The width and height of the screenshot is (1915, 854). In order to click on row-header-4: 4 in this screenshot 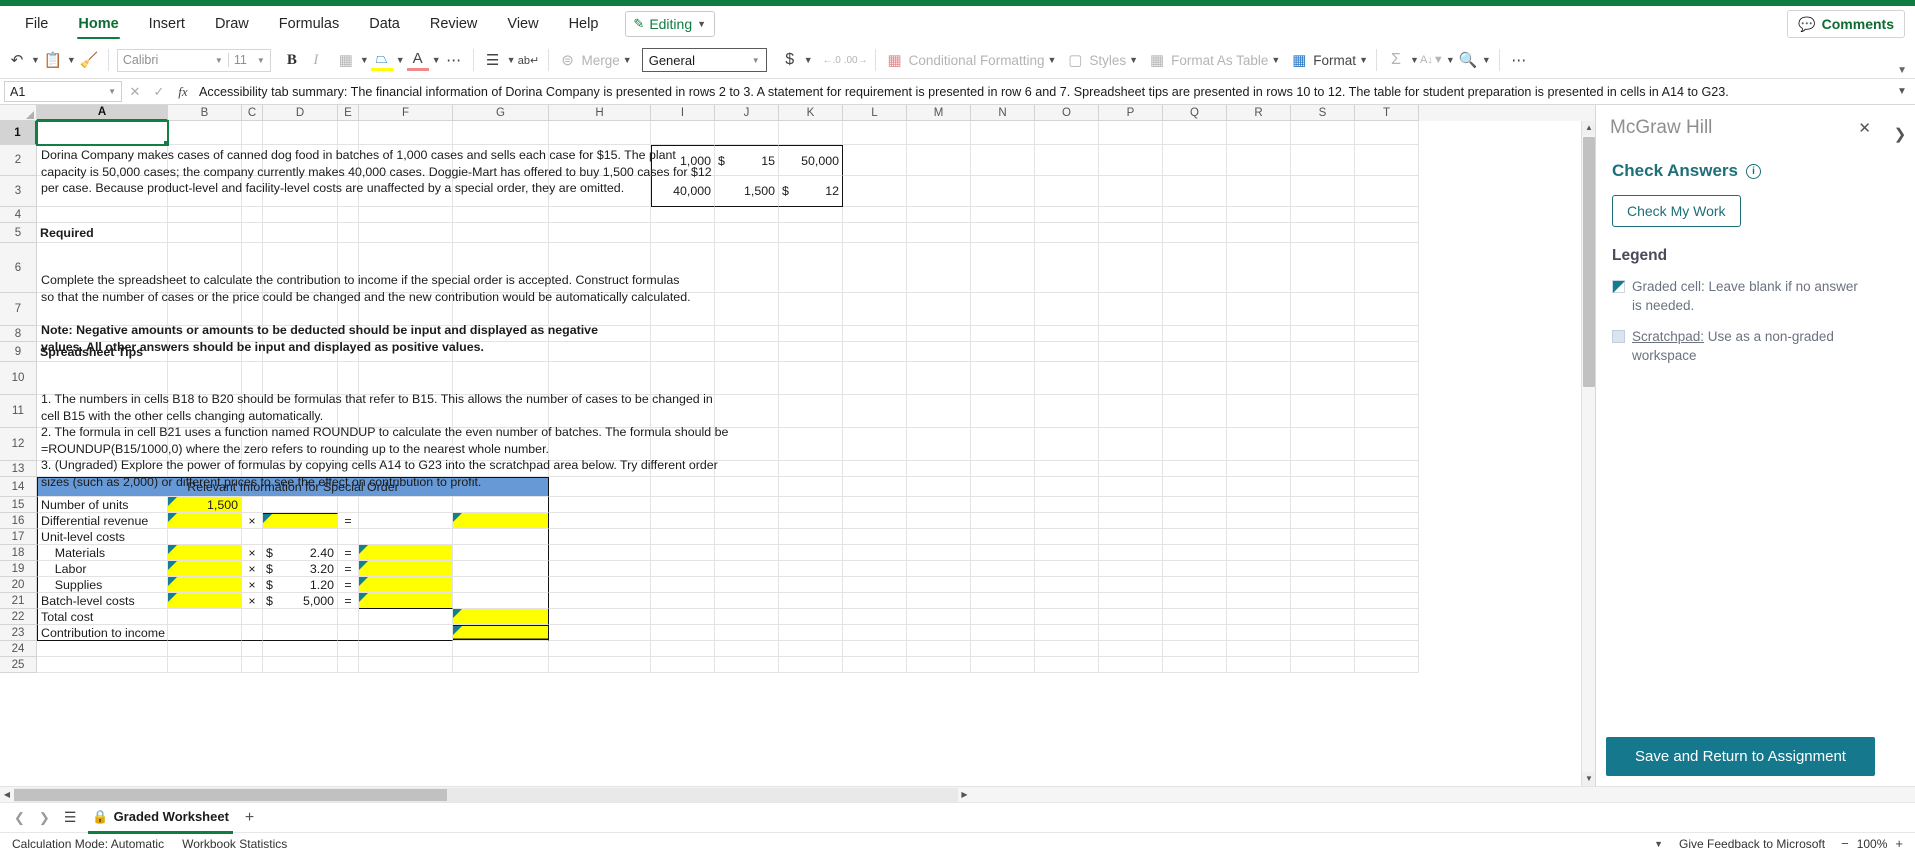, I will do `click(18, 215)`.